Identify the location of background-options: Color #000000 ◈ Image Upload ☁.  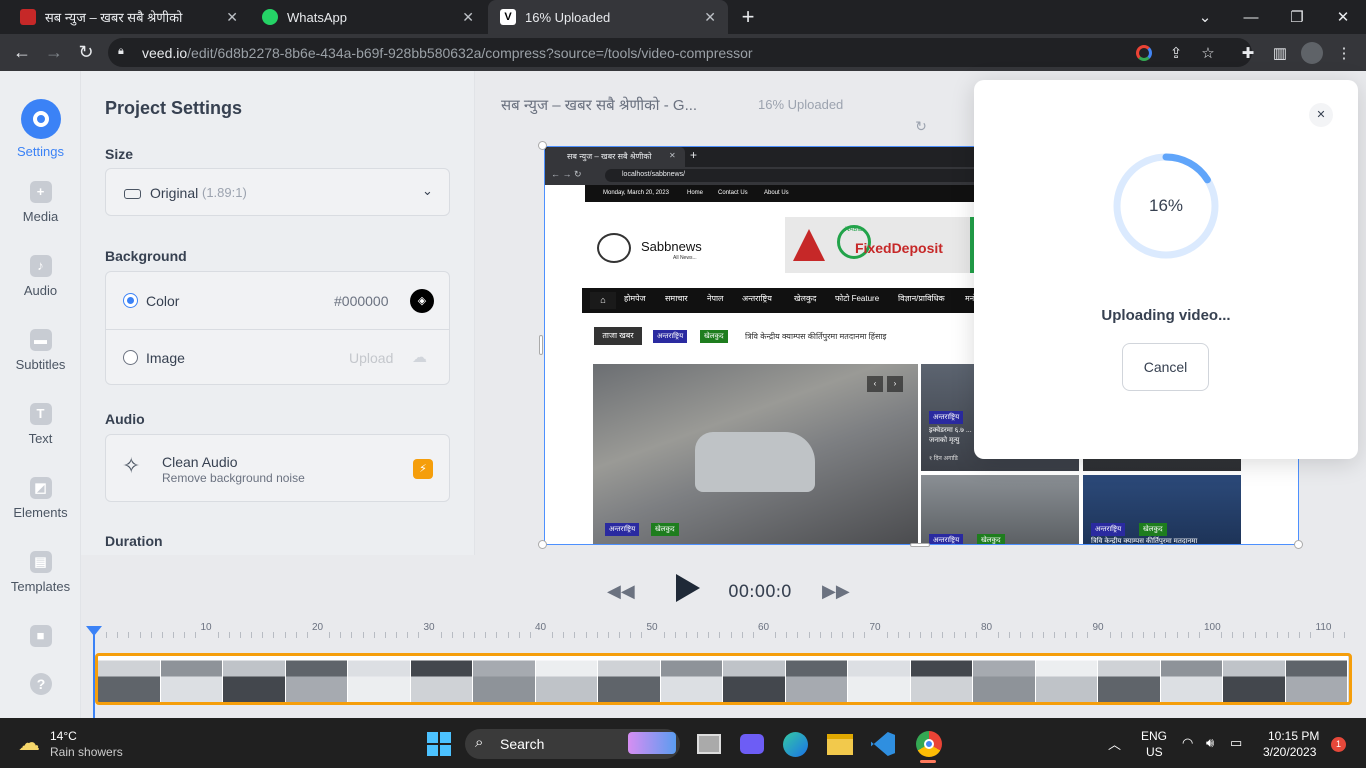
(277, 328).